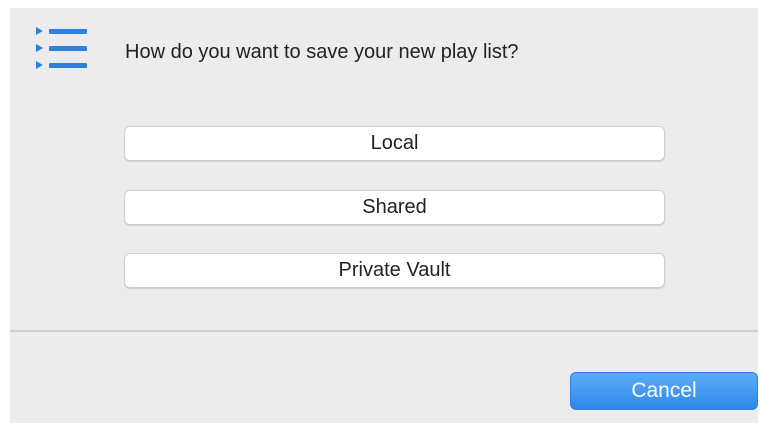 The width and height of the screenshot is (760, 423). What do you see at coordinates (61, 48) in the screenshot?
I see `playlist-icon` at bounding box center [61, 48].